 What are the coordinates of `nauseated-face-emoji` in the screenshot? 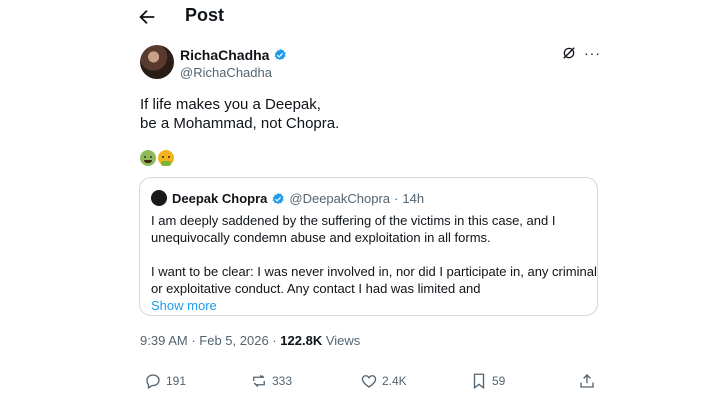 It's located at (148, 158).